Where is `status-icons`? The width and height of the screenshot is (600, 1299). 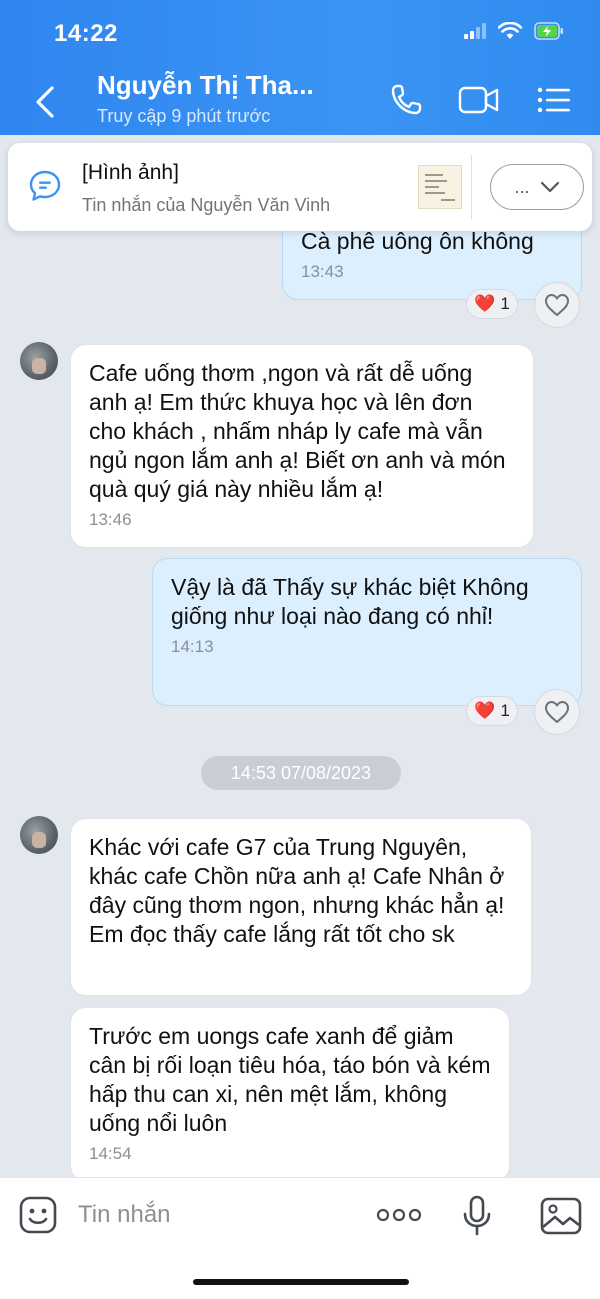 status-icons is located at coordinates (514, 31).